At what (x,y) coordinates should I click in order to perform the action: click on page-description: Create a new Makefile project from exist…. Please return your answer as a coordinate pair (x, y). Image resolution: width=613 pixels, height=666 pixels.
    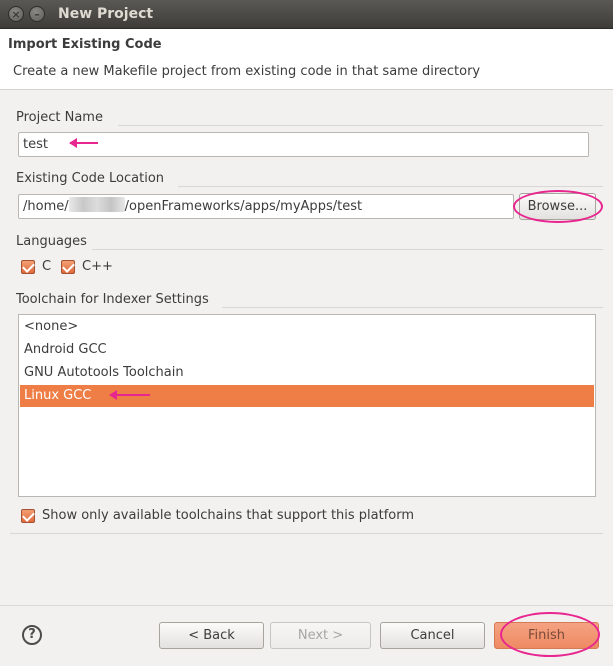
    Looking at the image, I should click on (247, 71).